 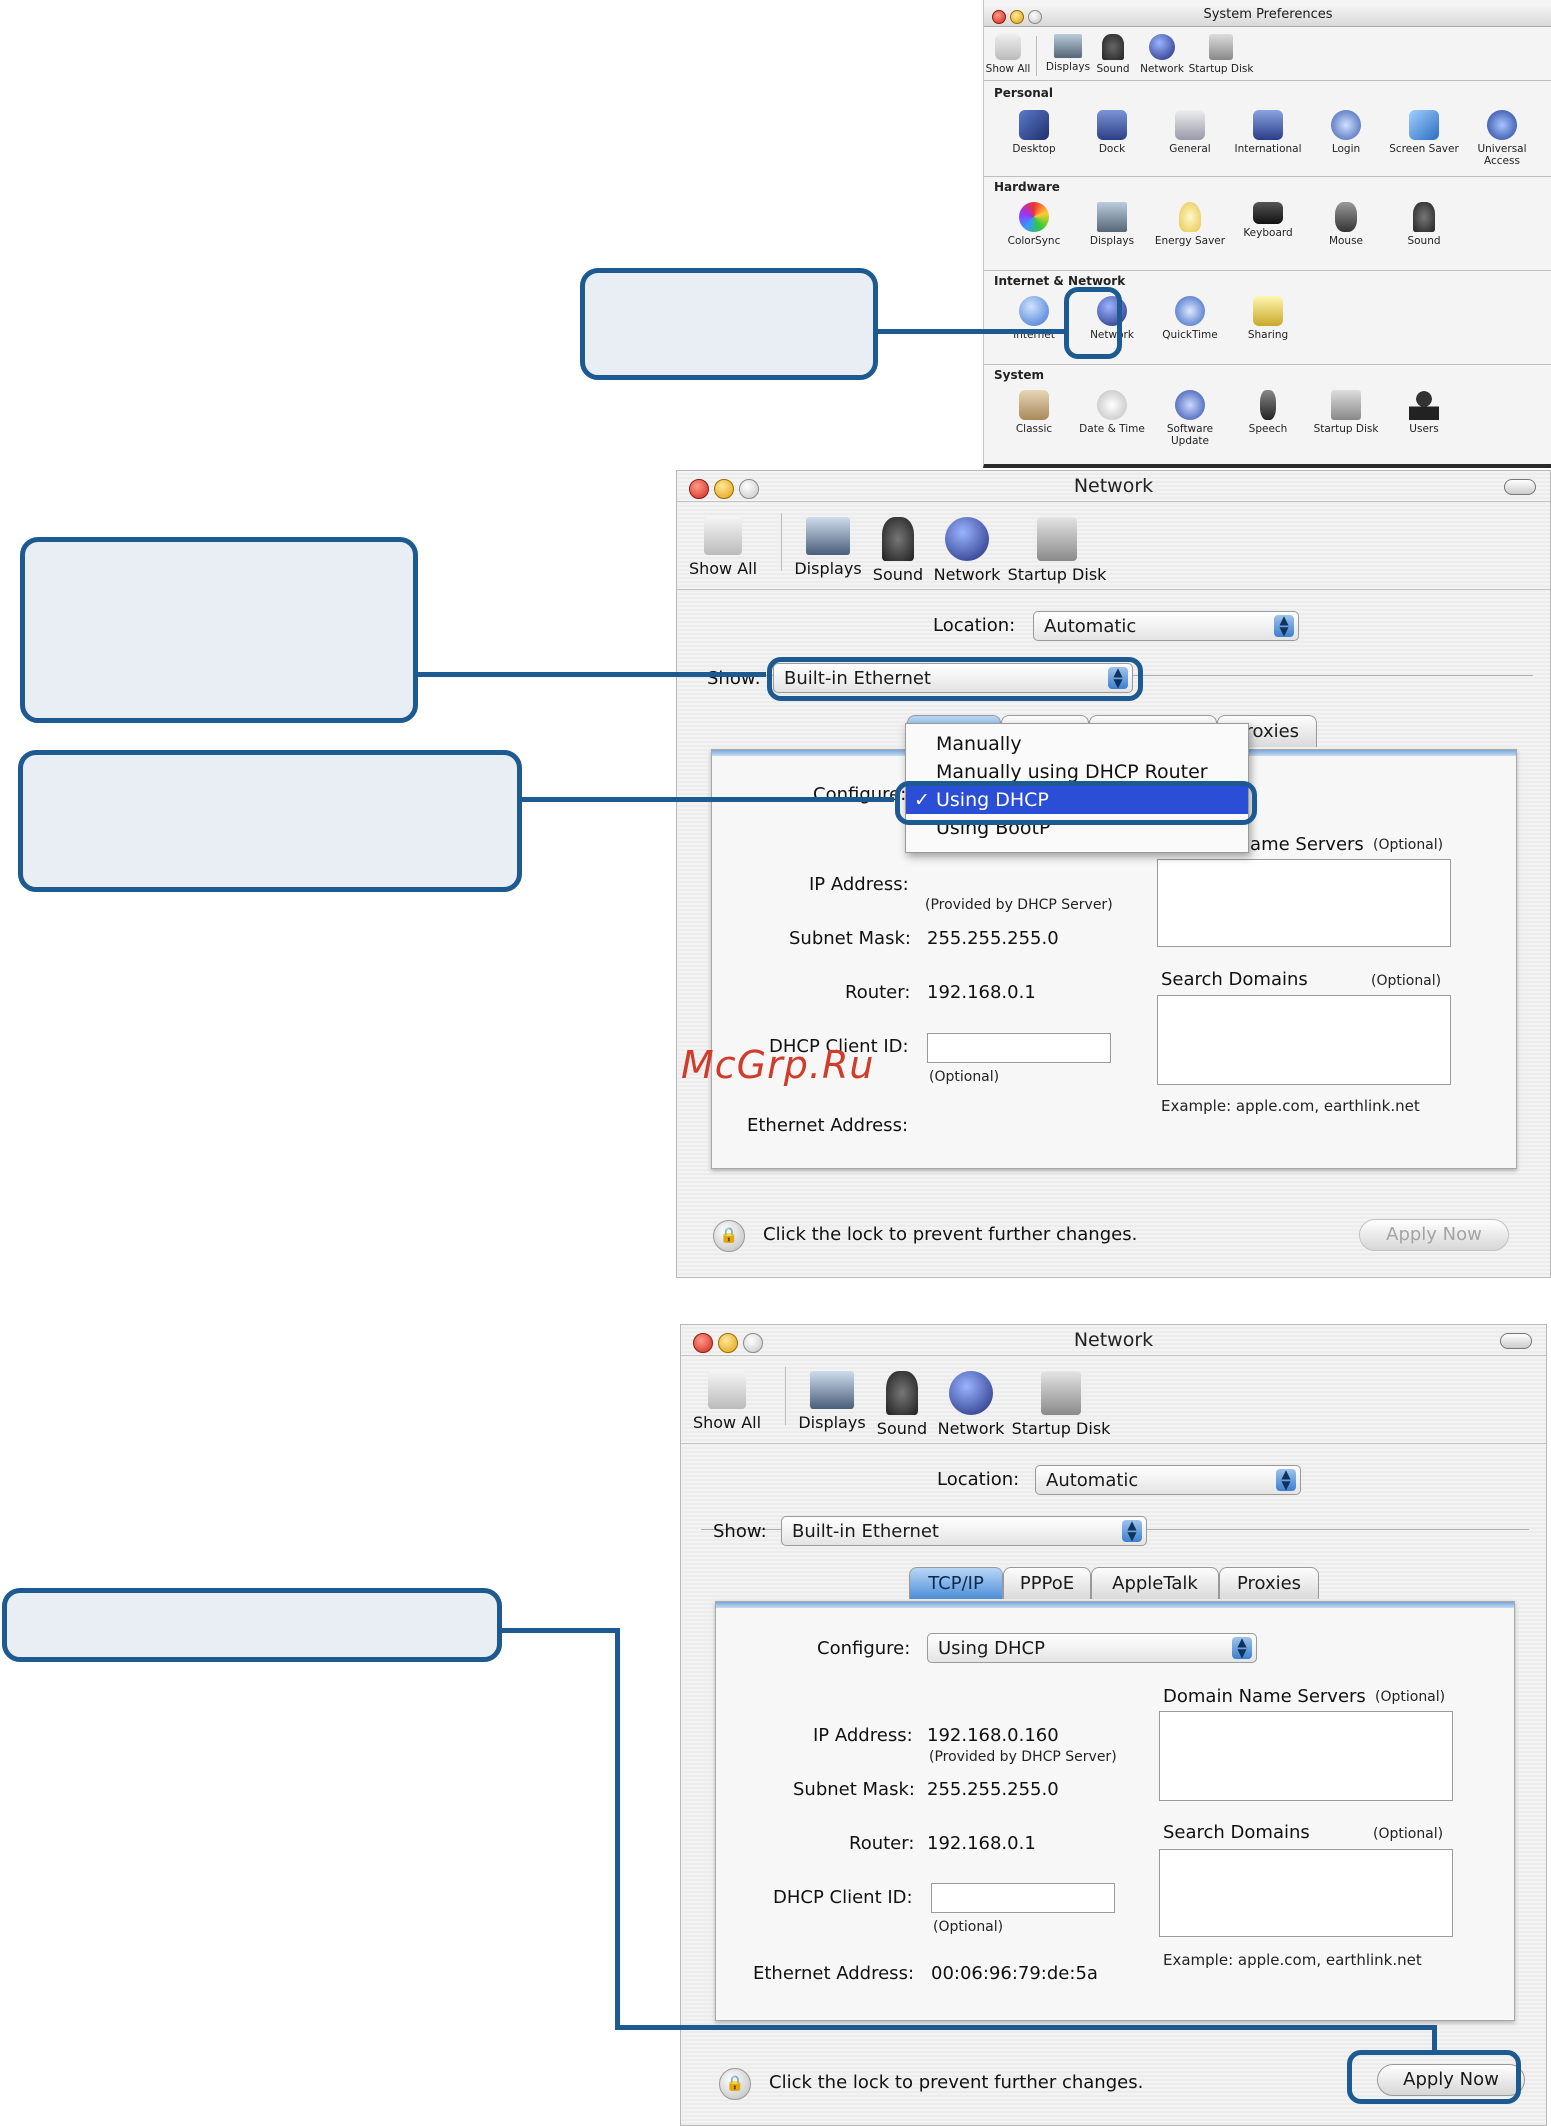 What do you see at coordinates (1077, 744) in the screenshot?
I see `menu-item-manually: Manually` at bounding box center [1077, 744].